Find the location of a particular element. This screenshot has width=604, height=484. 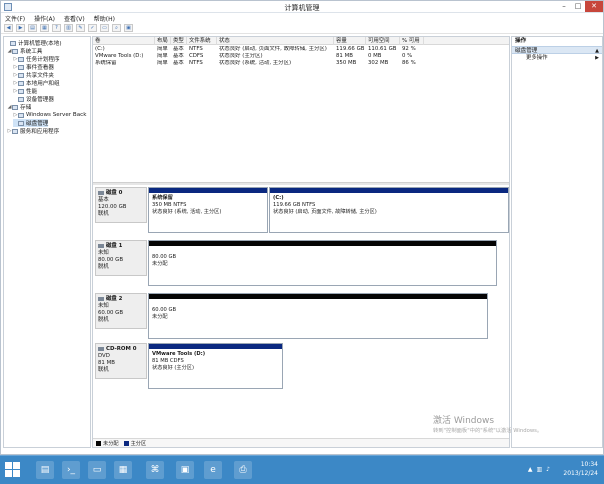

column-header-status: 状态 is located at coordinates (275, 41).